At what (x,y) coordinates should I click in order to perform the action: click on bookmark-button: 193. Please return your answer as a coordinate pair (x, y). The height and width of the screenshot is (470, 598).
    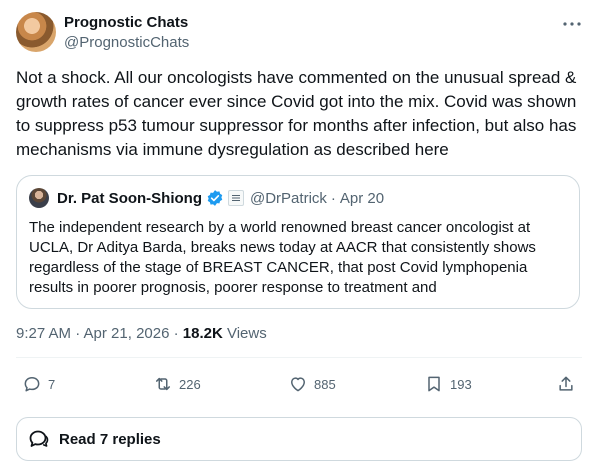
    Looking at the image, I should click on (448, 384).